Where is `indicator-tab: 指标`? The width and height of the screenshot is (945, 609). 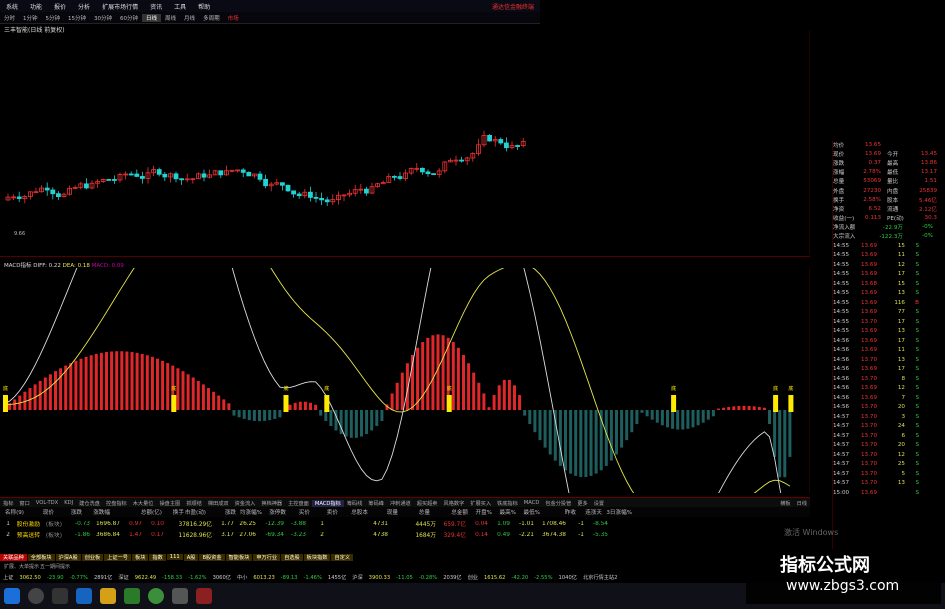
indicator-tab: 指标 is located at coordinates (8, 503).